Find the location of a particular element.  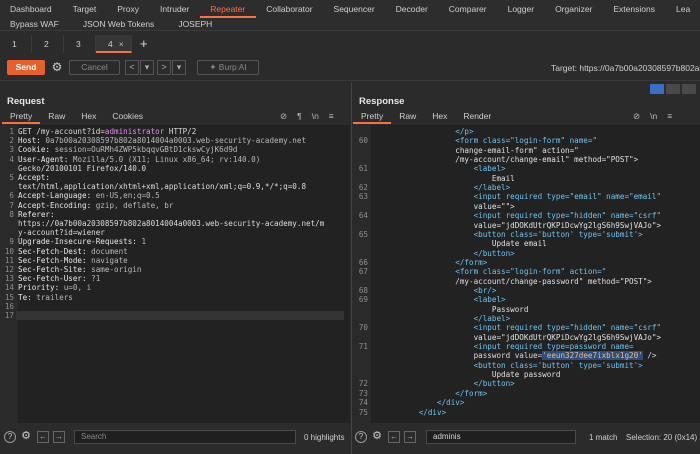

response-editor-options: ⊘ \n ≡ is located at coordinates (647, 116).